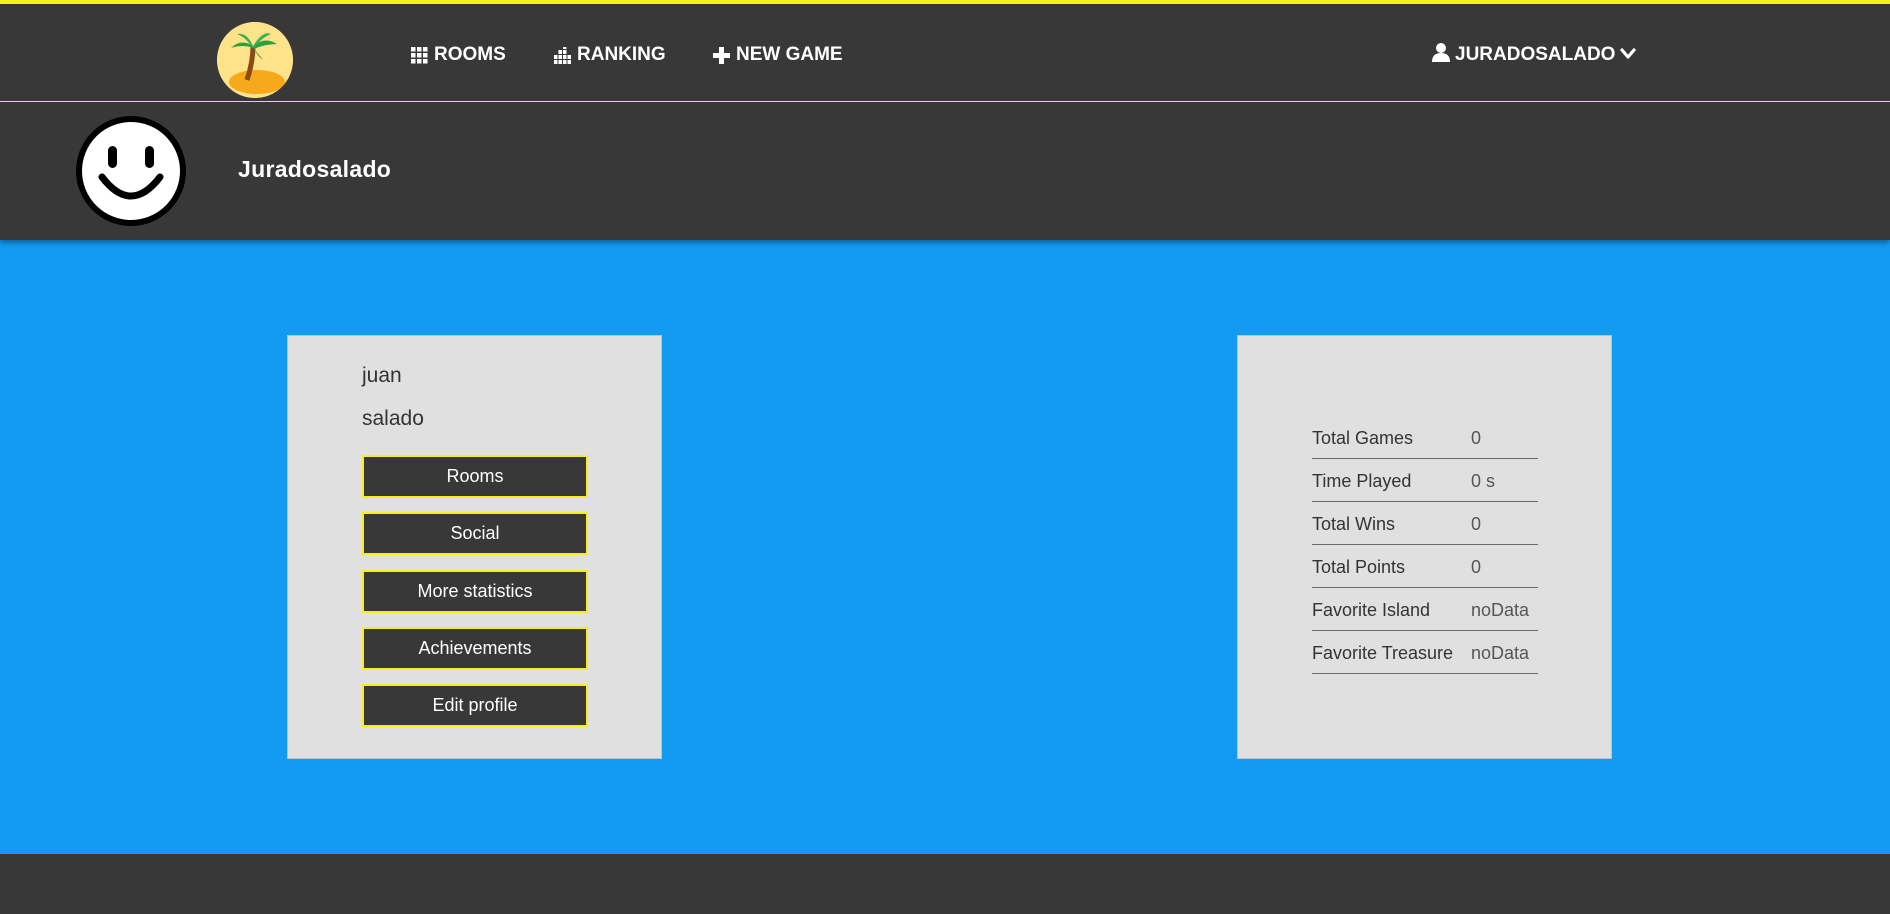  Describe the element at coordinates (382, 375) in the screenshot. I see `first-name: juan` at that location.